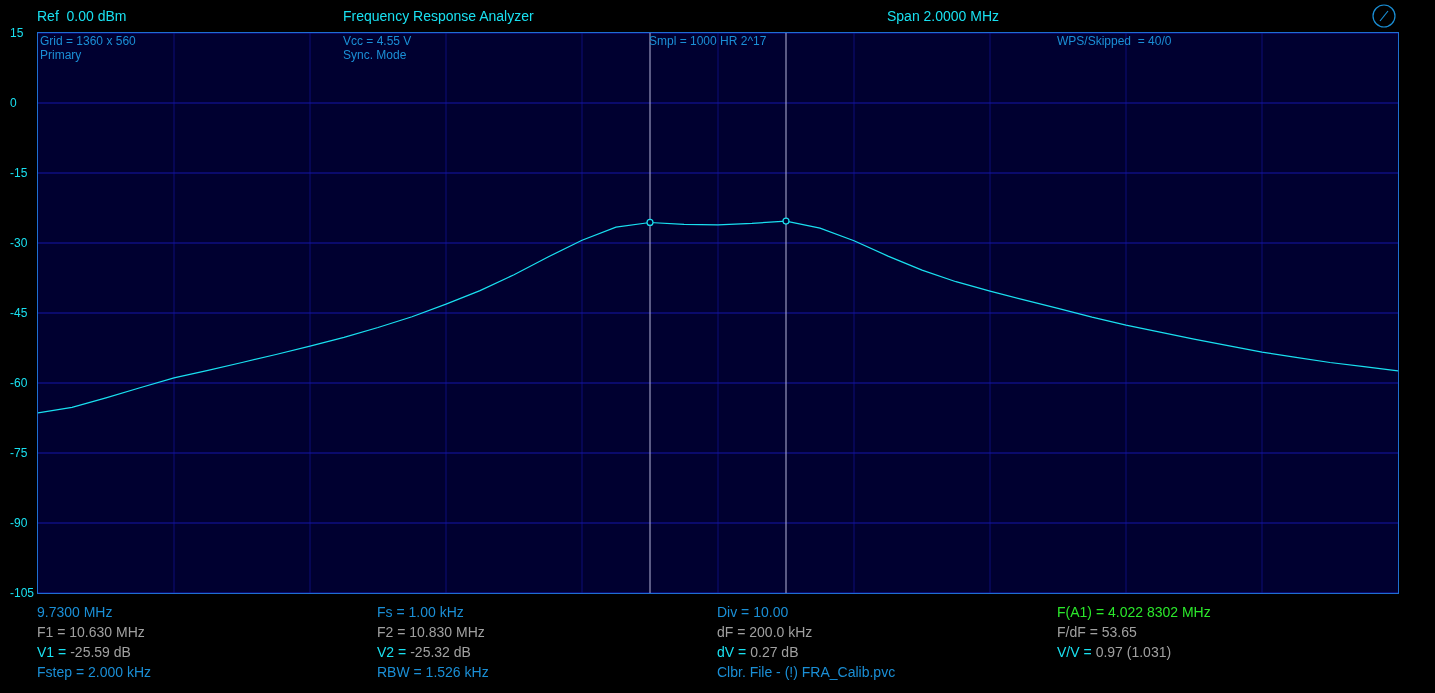 Image resolution: width=1435 pixels, height=693 pixels. Describe the element at coordinates (100, 652) in the screenshot. I see `readout-value: -25.59 dB` at that location.